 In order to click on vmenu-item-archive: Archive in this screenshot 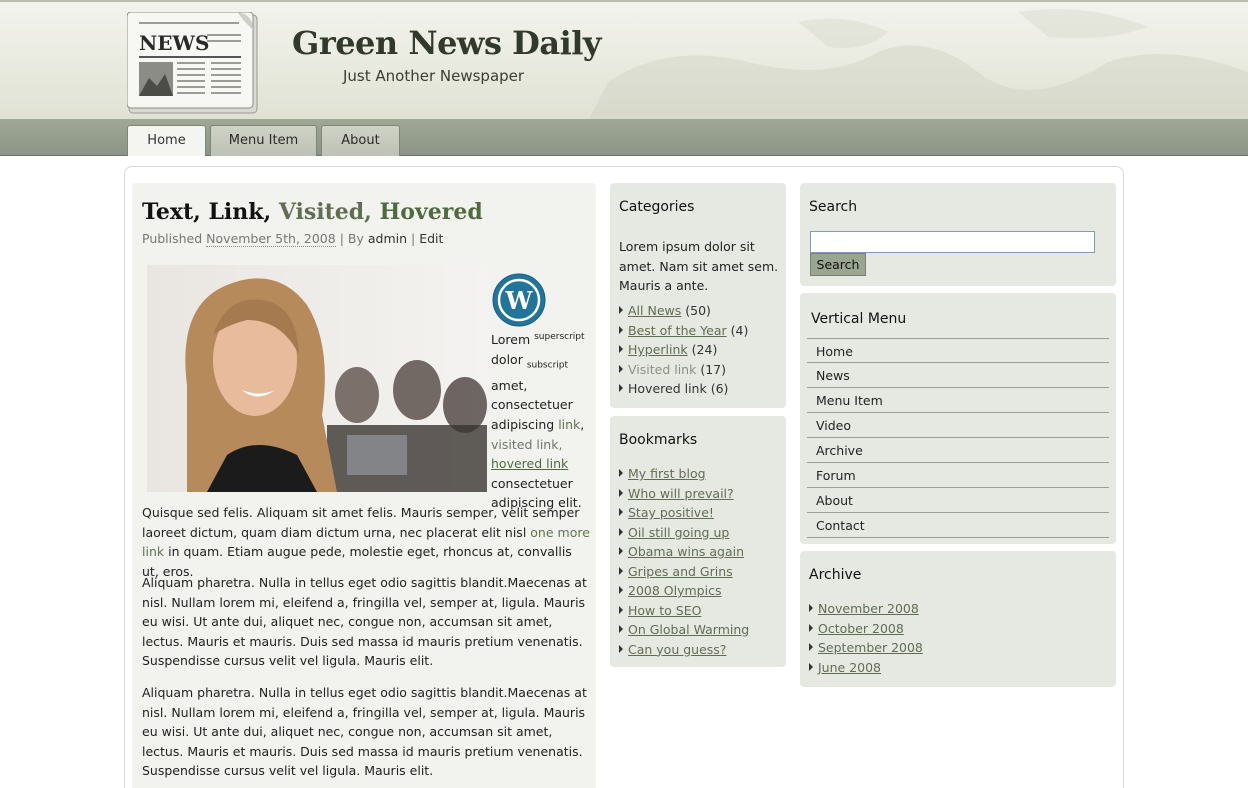, I will do `click(958, 450)`.